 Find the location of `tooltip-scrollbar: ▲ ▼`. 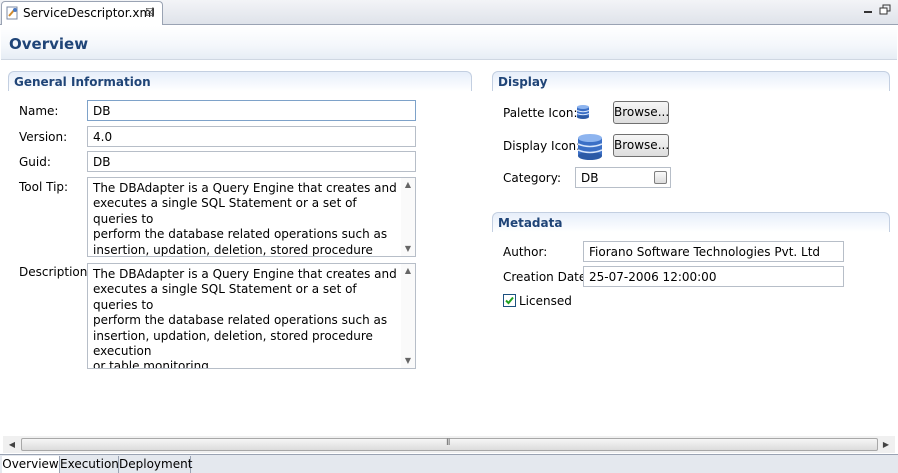

tooltip-scrollbar: ▲ ▼ is located at coordinates (408, 217).